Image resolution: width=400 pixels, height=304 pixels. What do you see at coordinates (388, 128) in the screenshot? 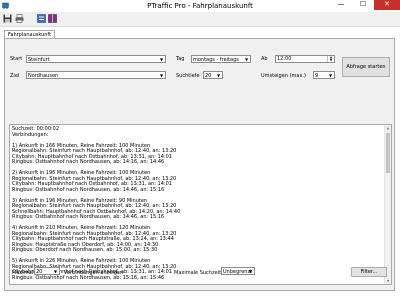
I see `scroll-up-icon: ▲` at bounding box center [388, 128].